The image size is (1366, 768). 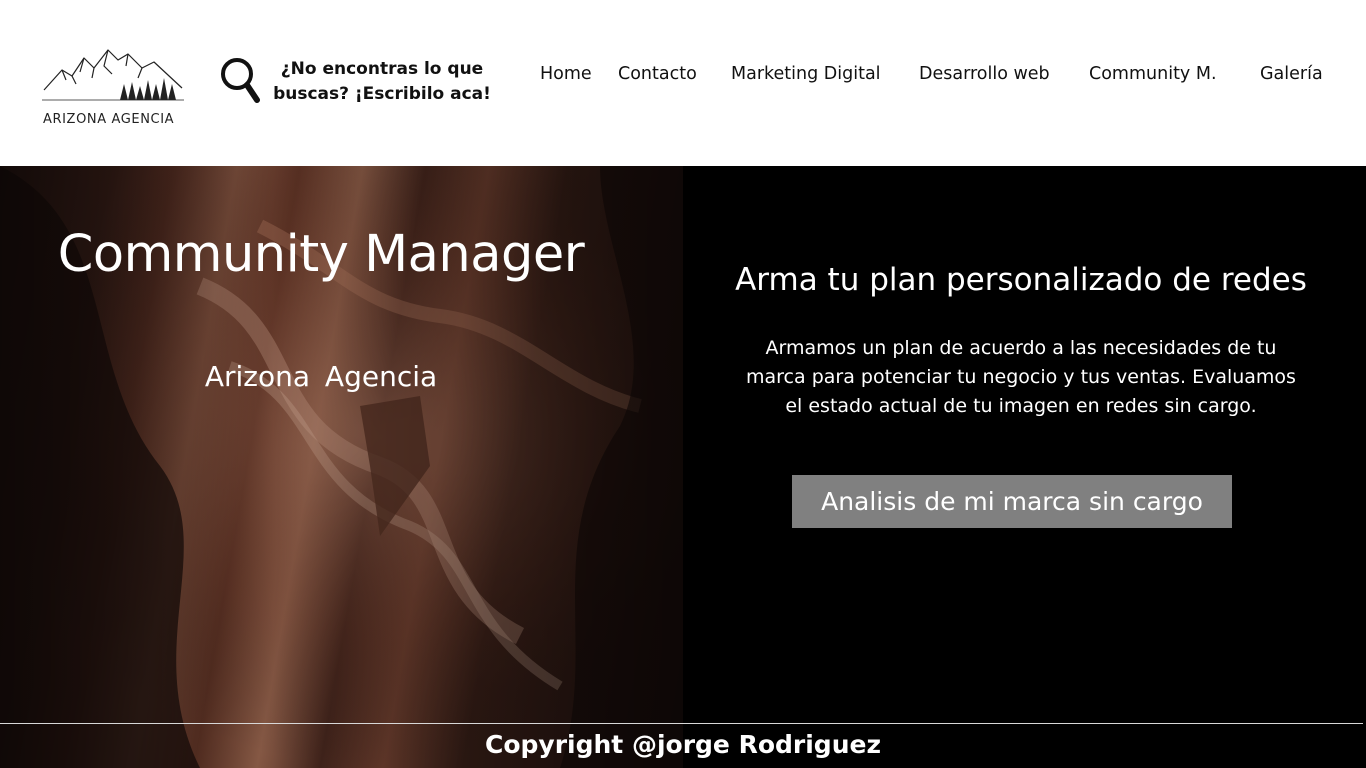 I want to click on plan-heading: Arma tu plan personalizado de redes, so click(x=1021, y=280).